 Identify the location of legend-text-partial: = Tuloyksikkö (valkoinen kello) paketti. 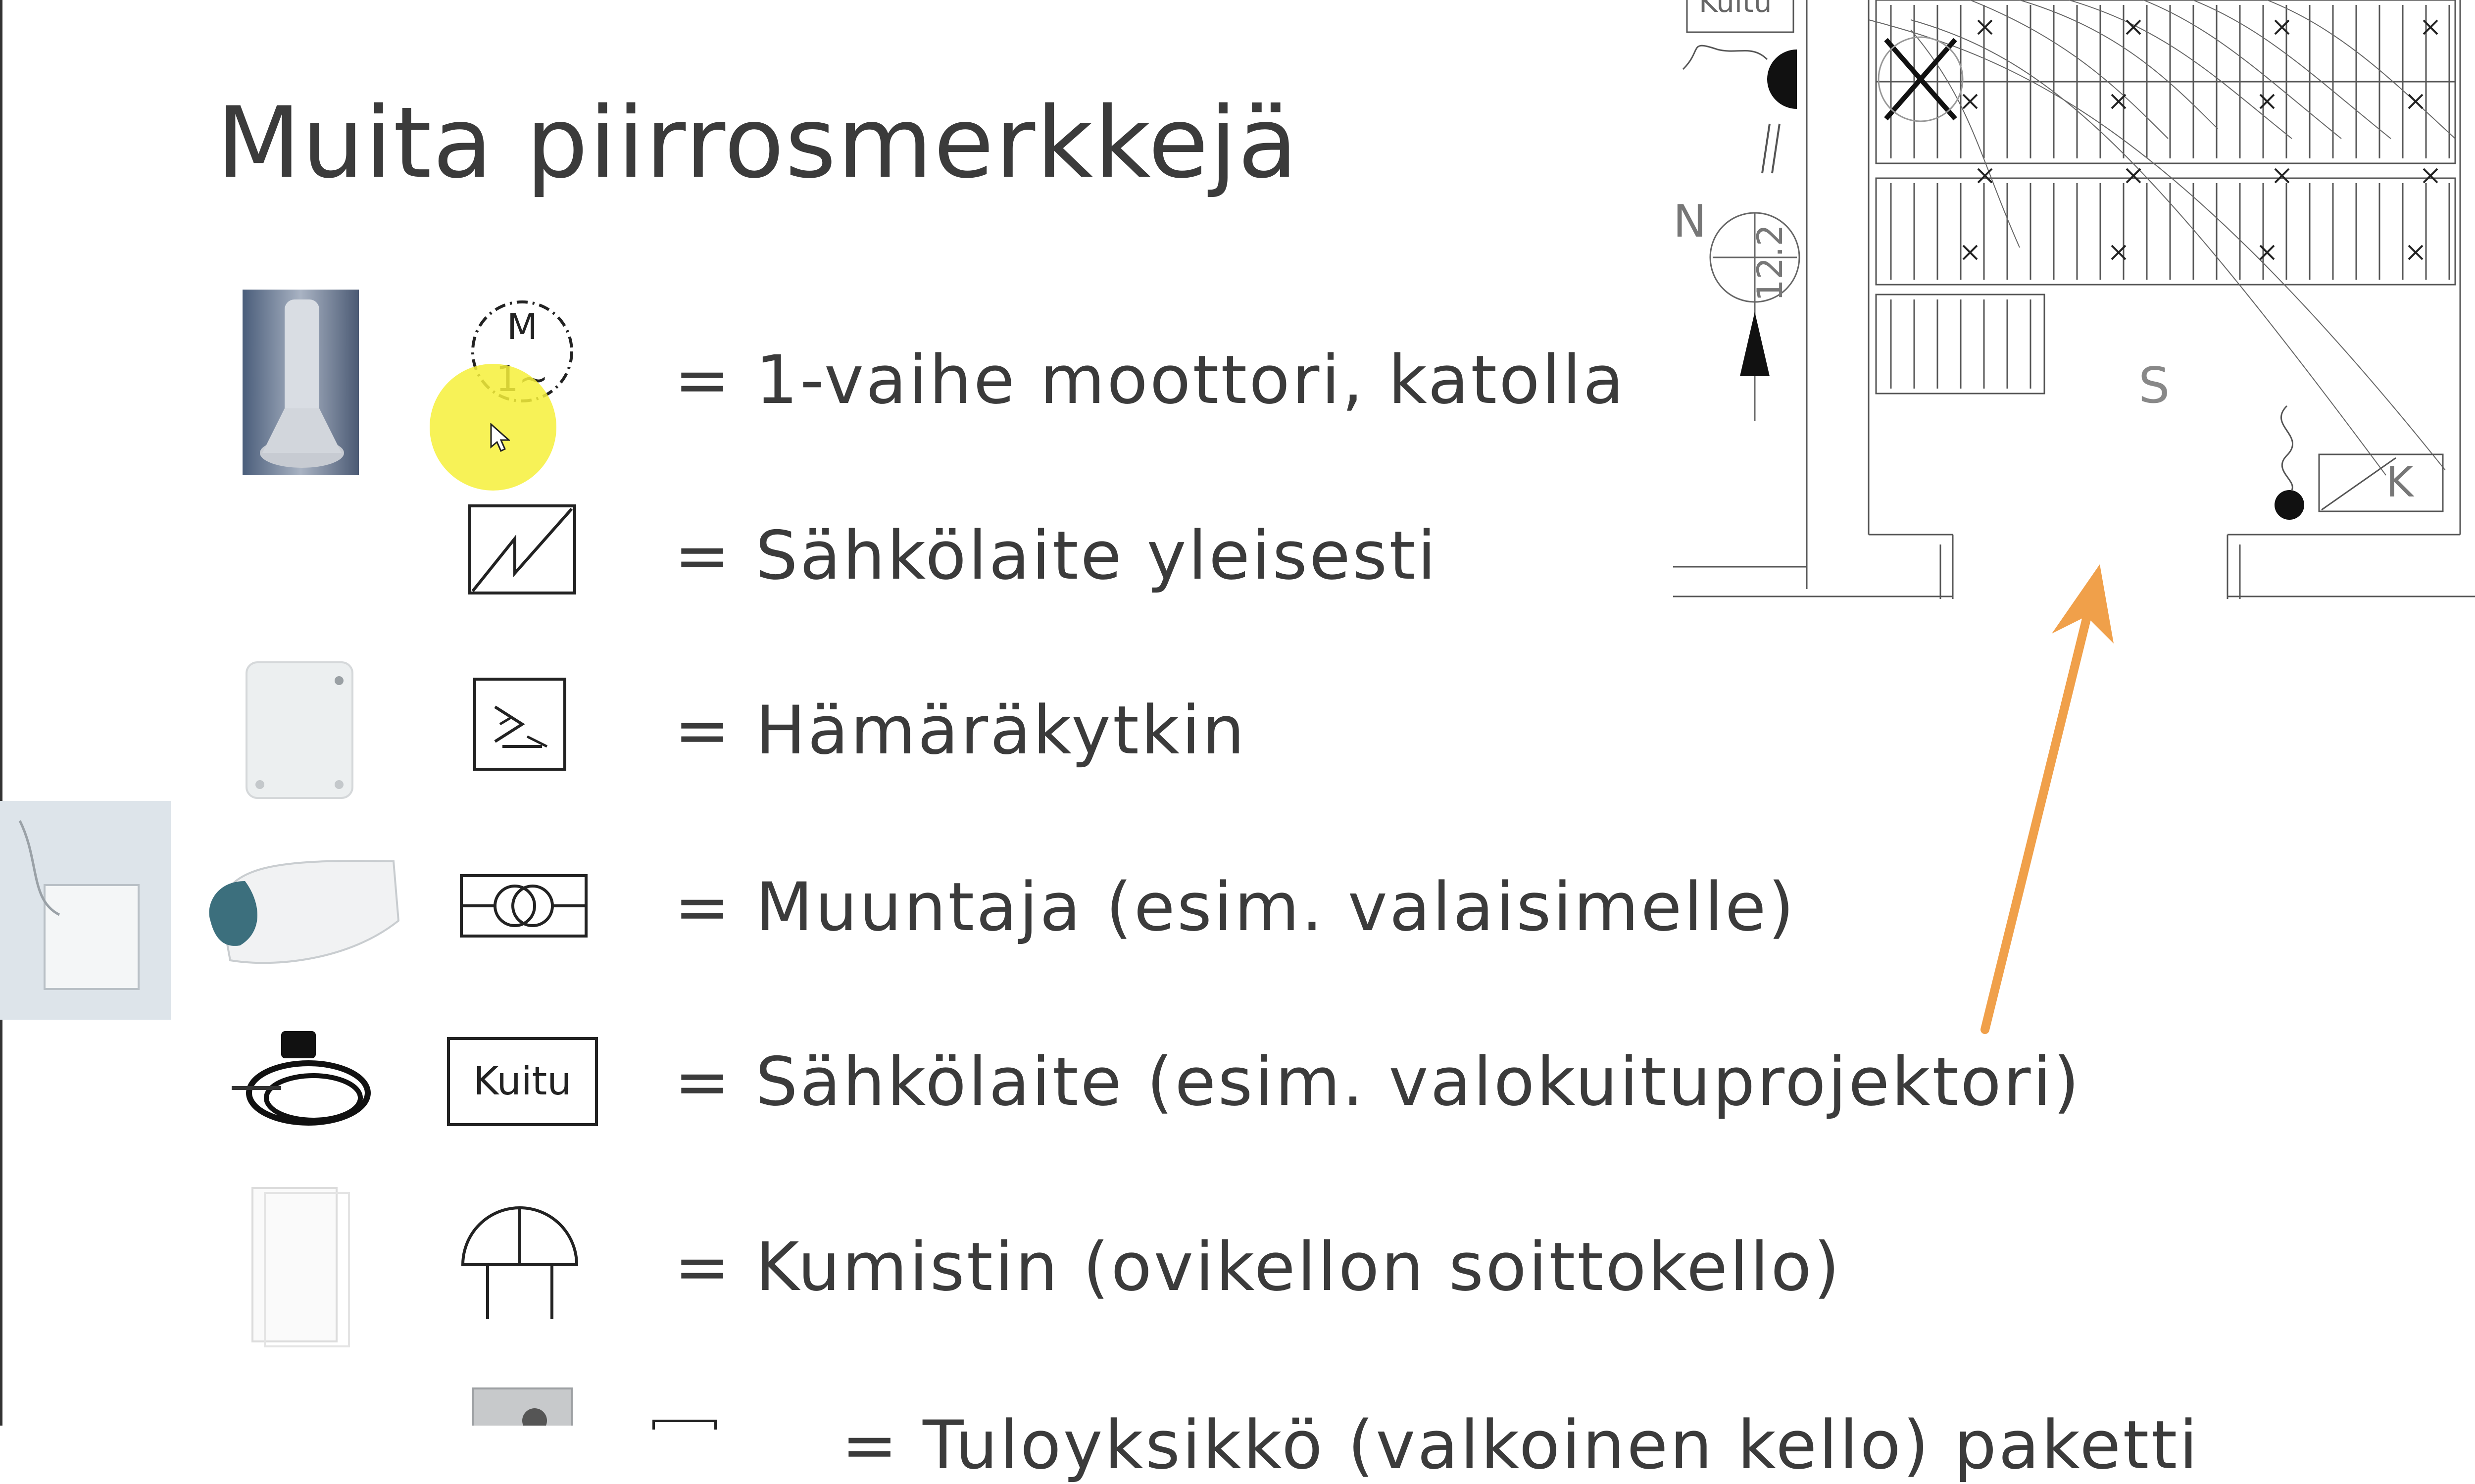
(1521, 1445).